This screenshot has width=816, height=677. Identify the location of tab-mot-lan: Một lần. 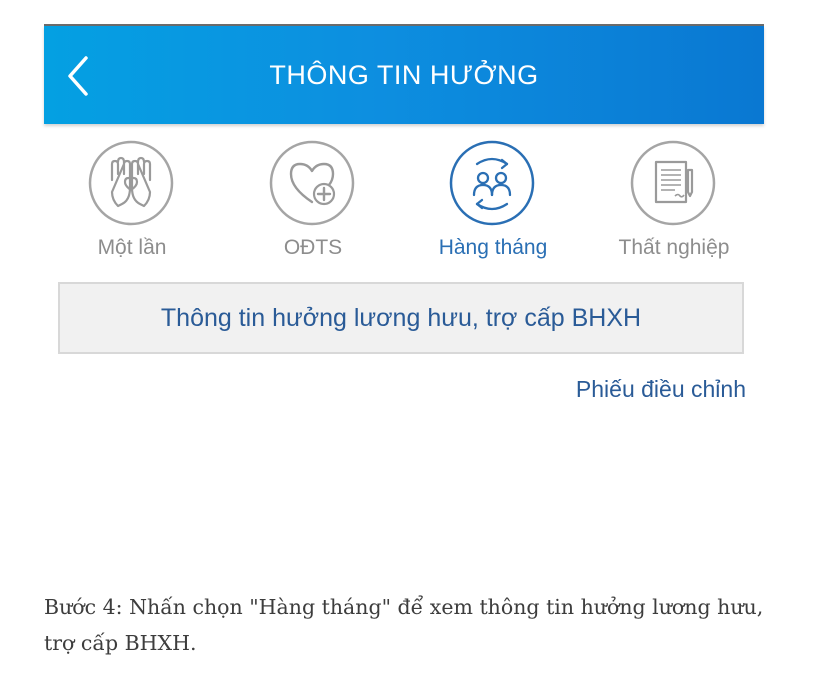
(132, 205).